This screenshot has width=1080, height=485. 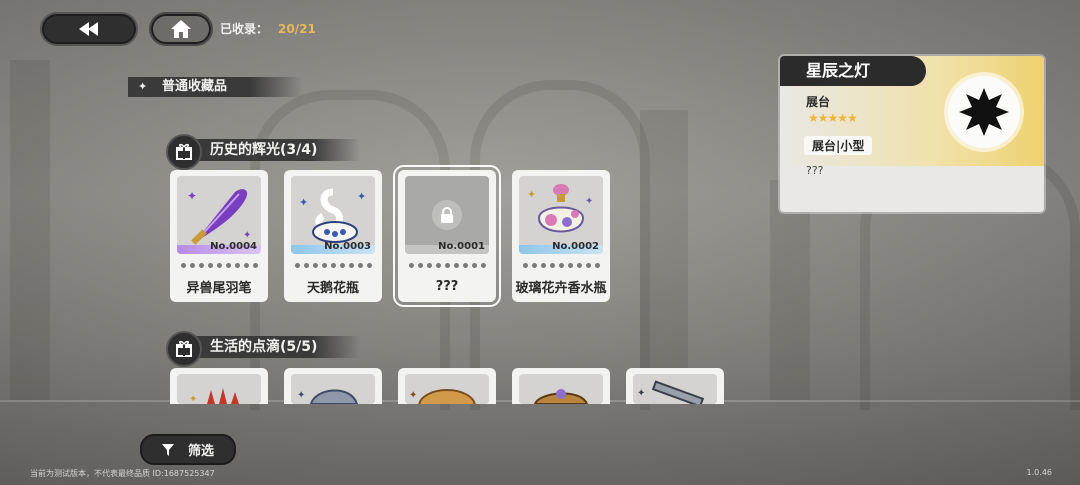 What do you see at coordinates (143, 86) in the screenshot?
I see `sparkle-icon: ✦` at bounding box center [143, 86].